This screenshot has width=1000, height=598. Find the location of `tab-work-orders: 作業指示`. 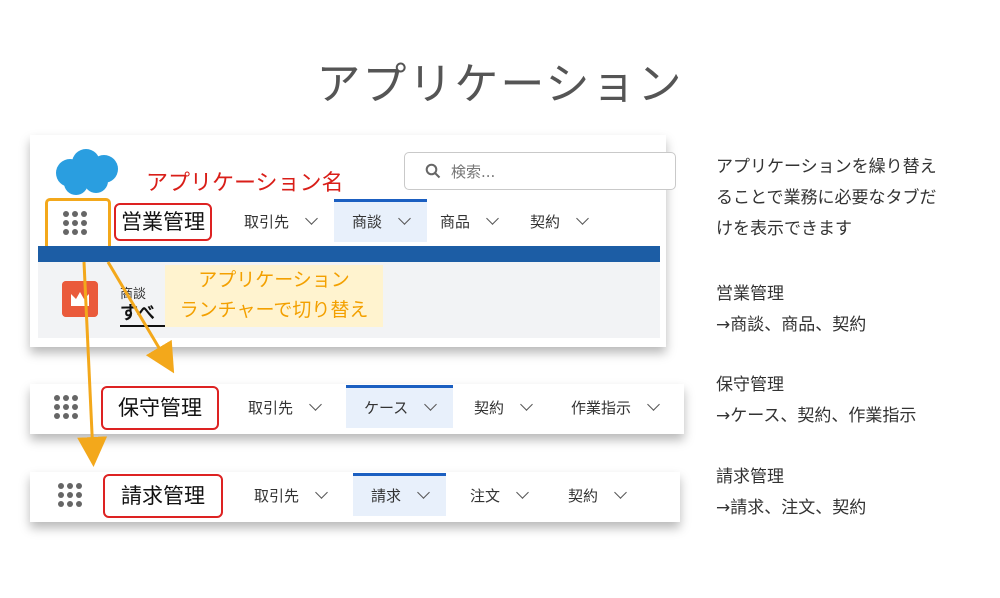

tab-work-orders: 作業指示 is located at coordinates (615, 408).